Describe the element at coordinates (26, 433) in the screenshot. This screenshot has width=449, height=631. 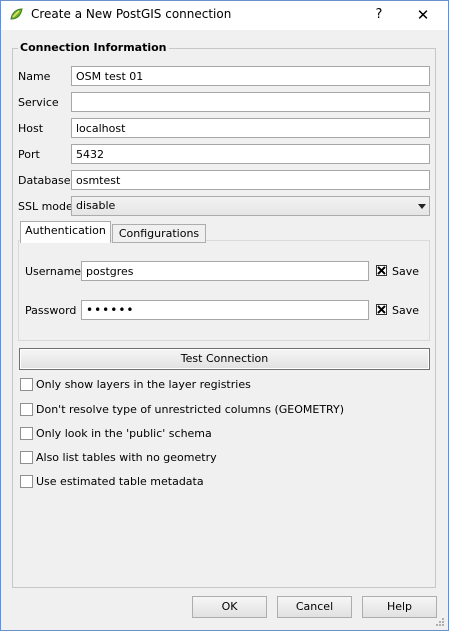
I see `public-schema-checkbox` at that location.